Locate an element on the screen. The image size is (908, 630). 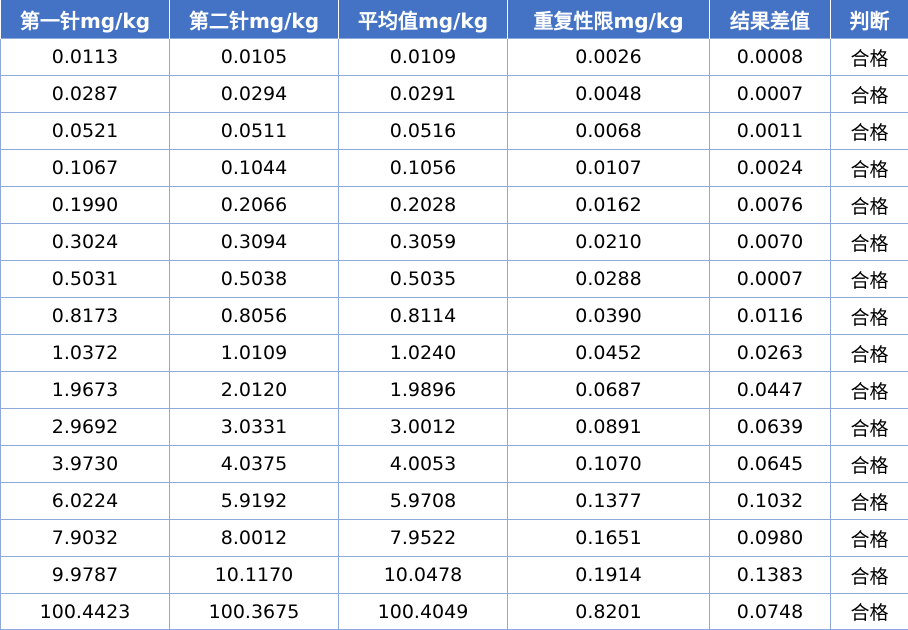
table-row: 3.9730 4.0375 4.0053 0.1070 0.0645 合格 is located at coordinates (454, 464).